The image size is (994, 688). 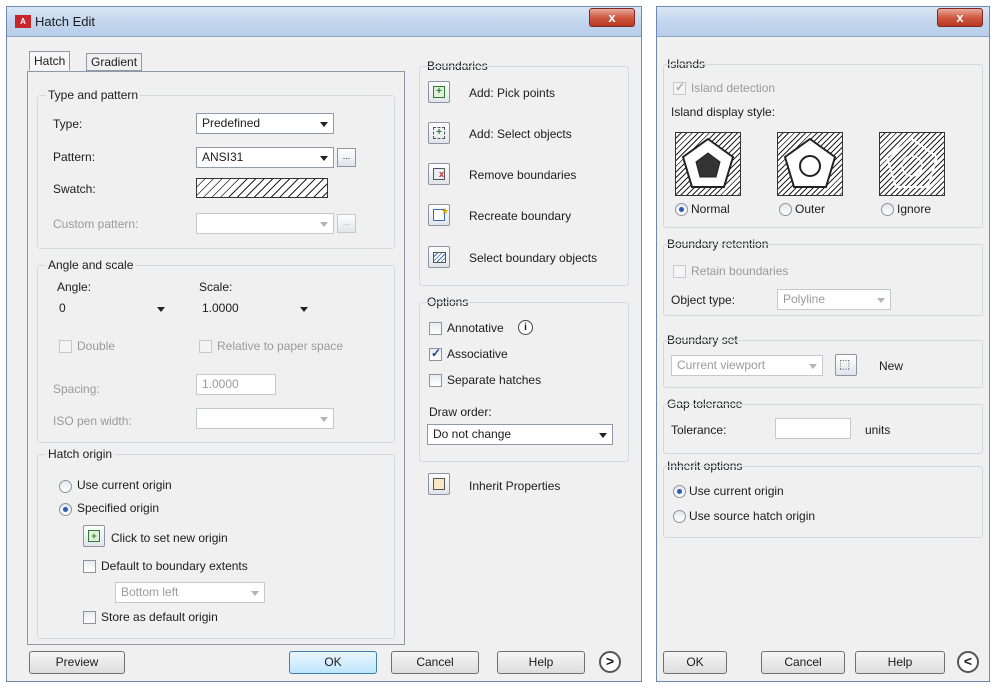 What do you see at coordinates (891, 366) in the screenshot?
I see `new-label: New` at bounding box center [891, 366].